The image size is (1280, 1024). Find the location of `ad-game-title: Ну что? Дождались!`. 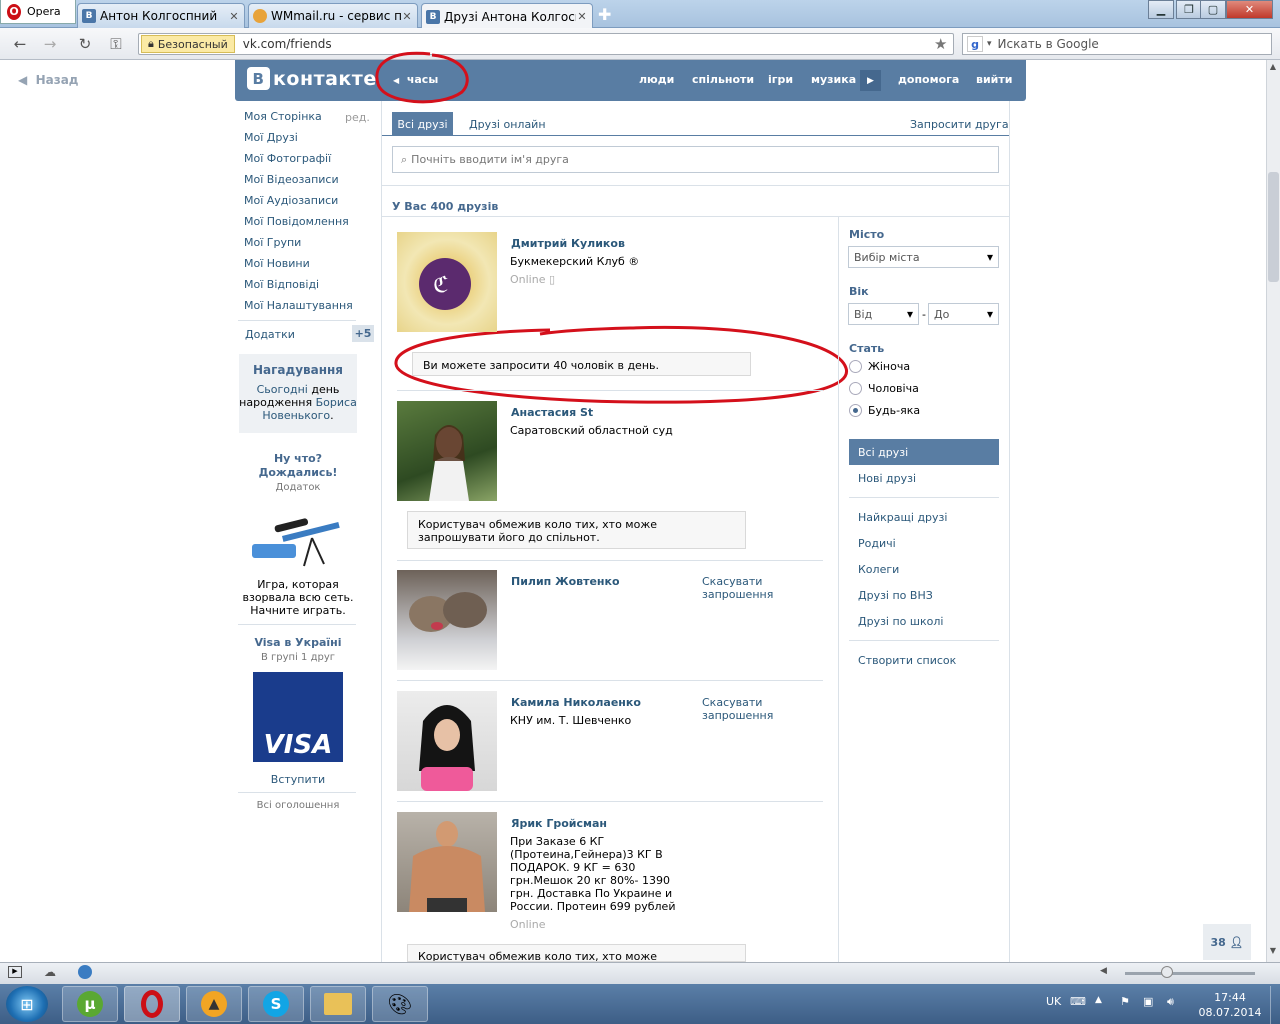

ad-game-title: Ну что? Дождались! is located at coordinates (298, 466).